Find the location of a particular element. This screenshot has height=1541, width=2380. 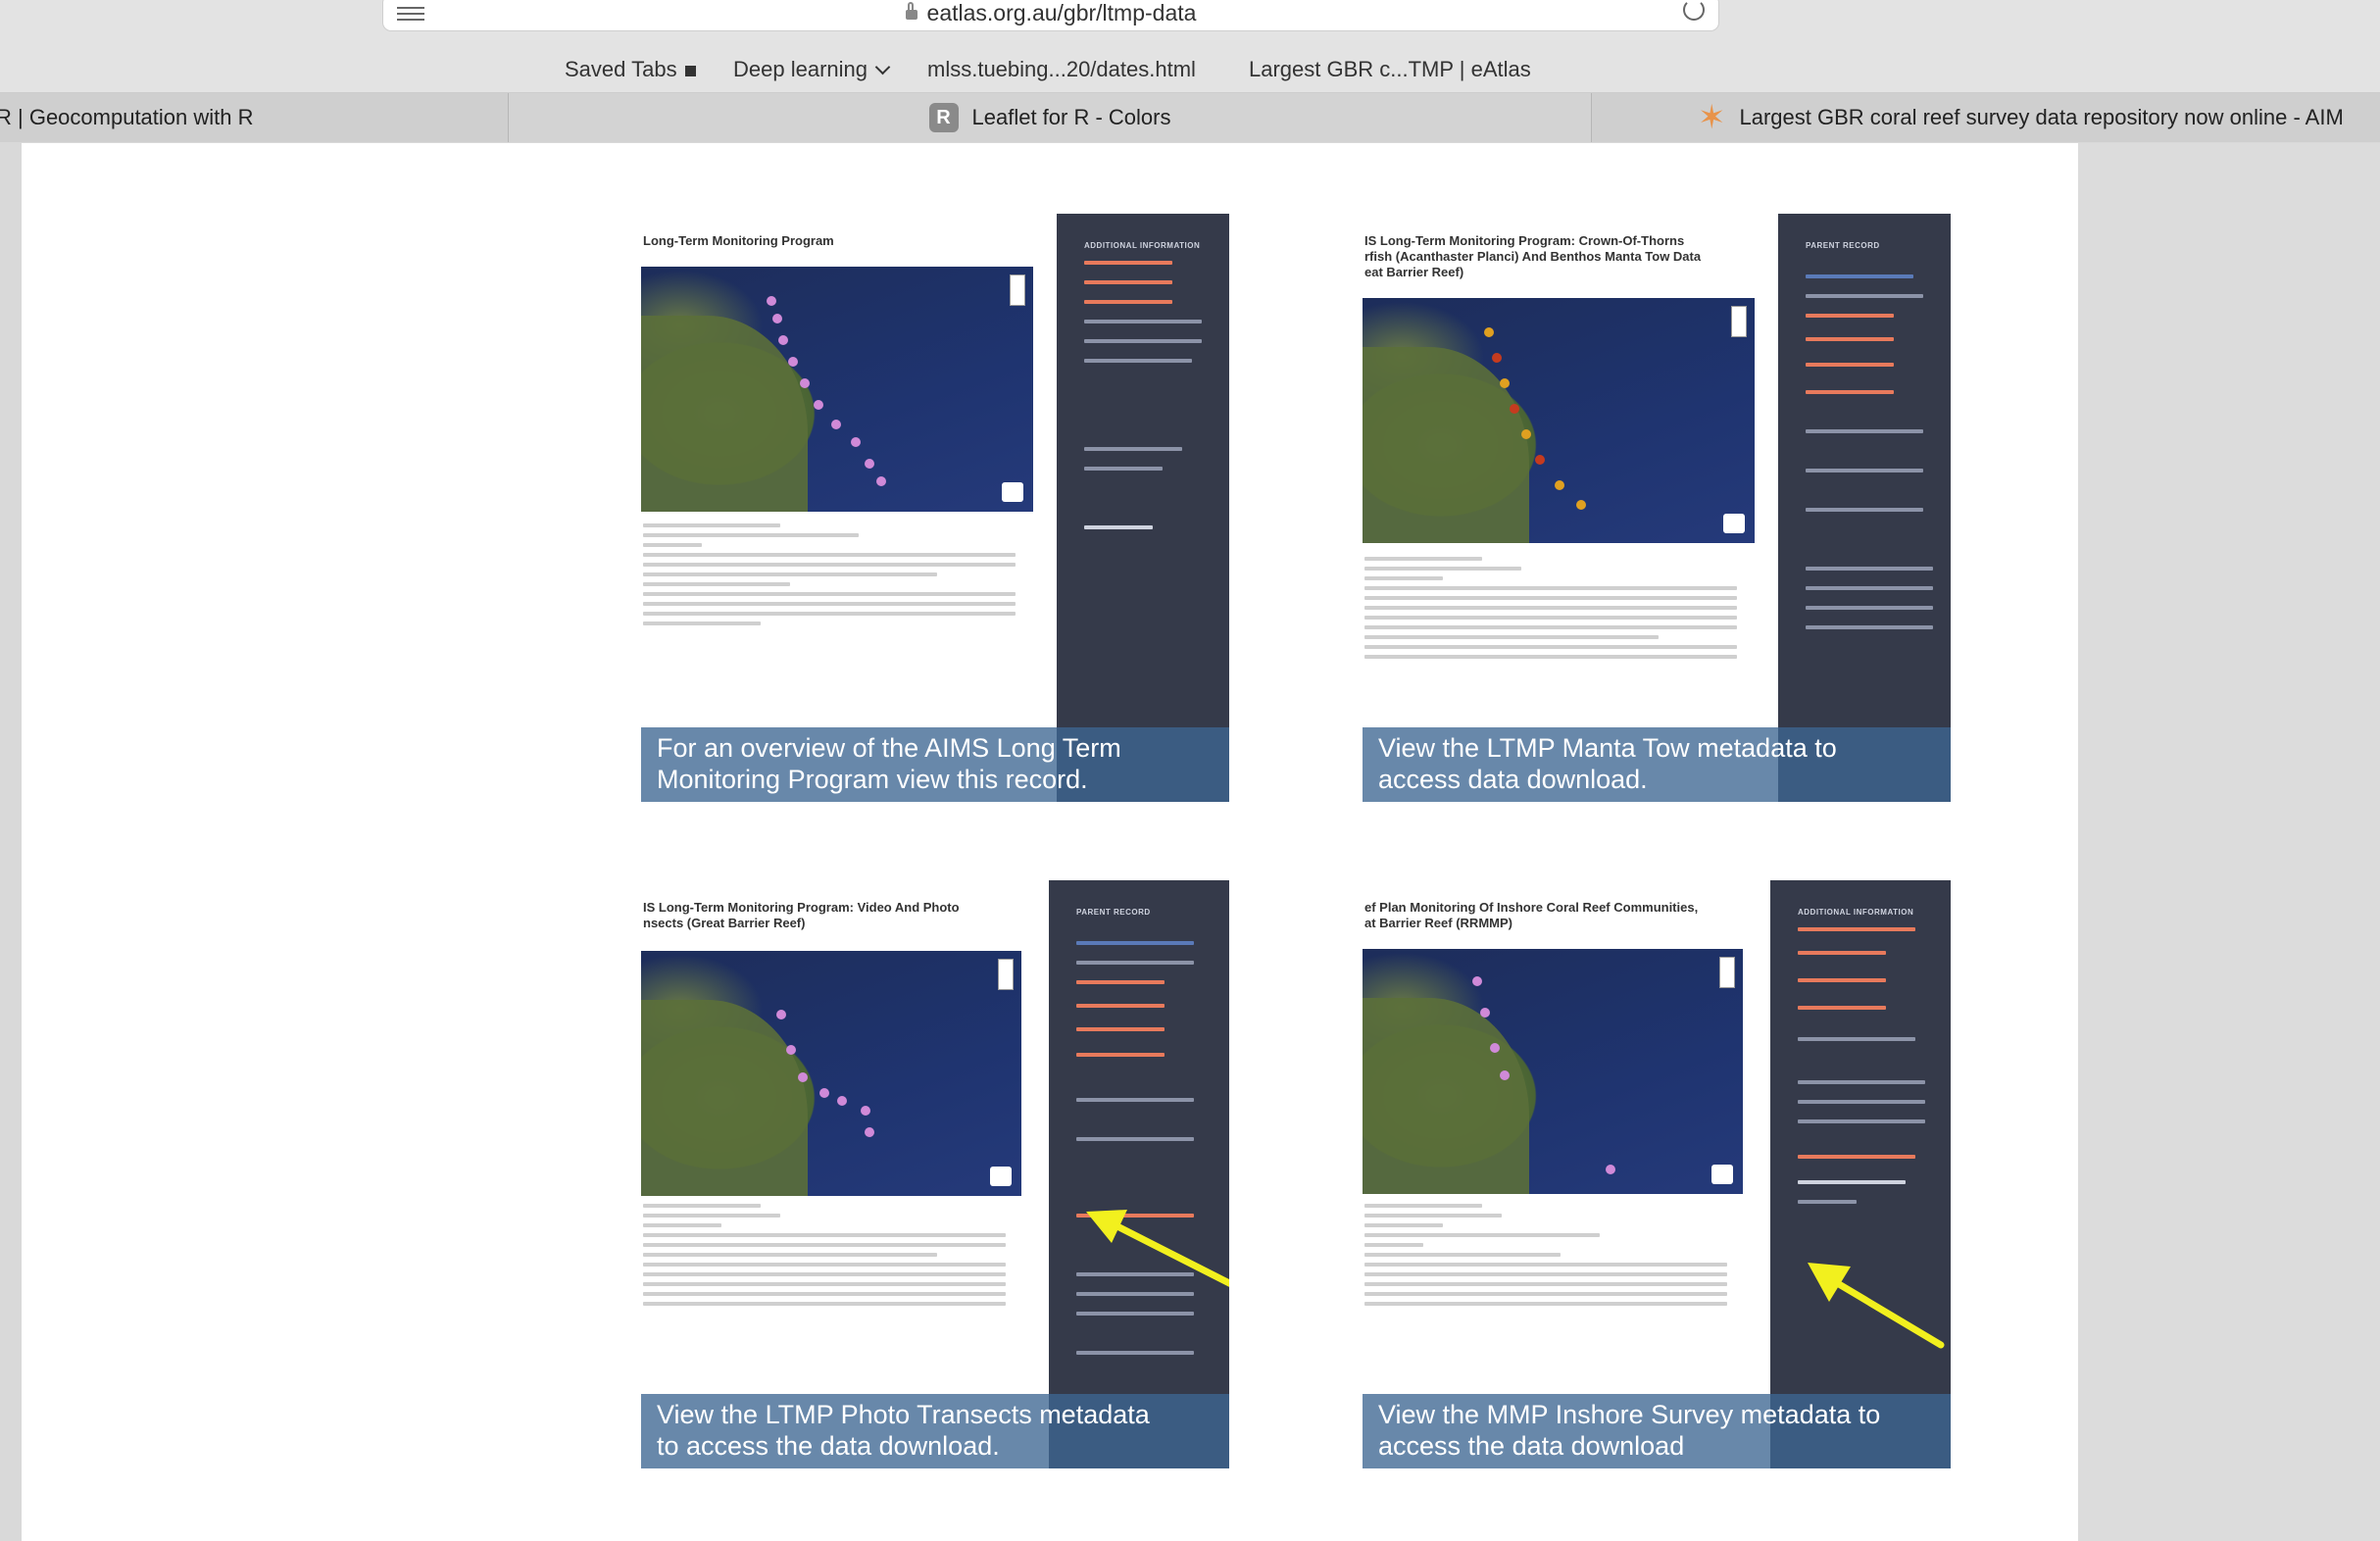

bookmark-label: Deep learning is located at coordinates (800, 69).